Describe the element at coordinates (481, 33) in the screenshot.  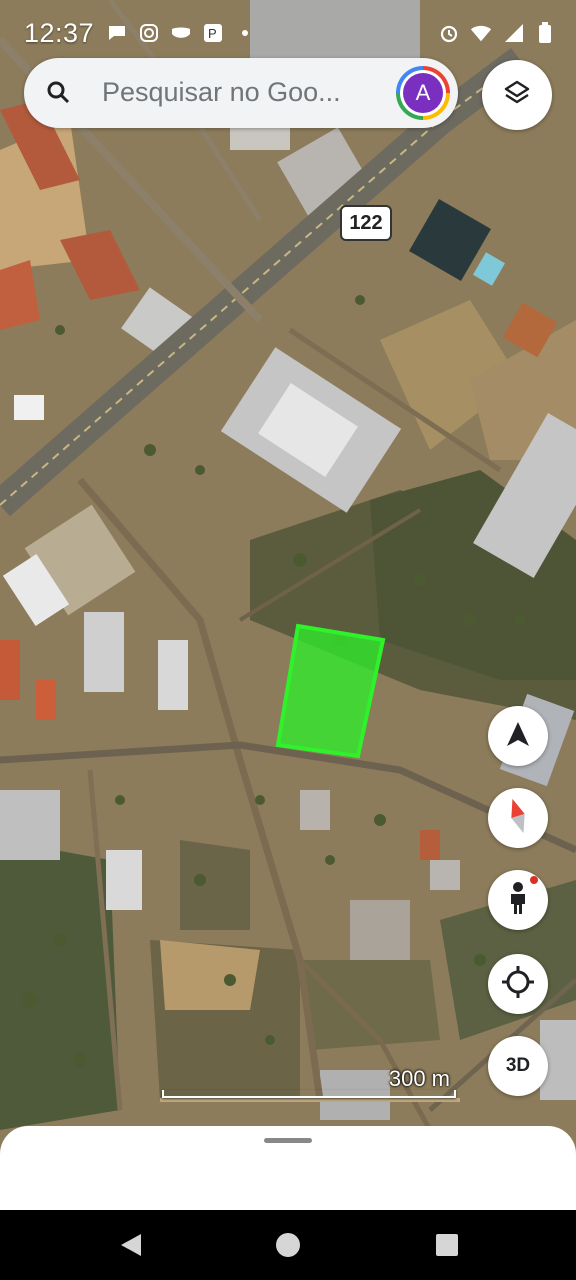
I see `wifi-icon` at that location.